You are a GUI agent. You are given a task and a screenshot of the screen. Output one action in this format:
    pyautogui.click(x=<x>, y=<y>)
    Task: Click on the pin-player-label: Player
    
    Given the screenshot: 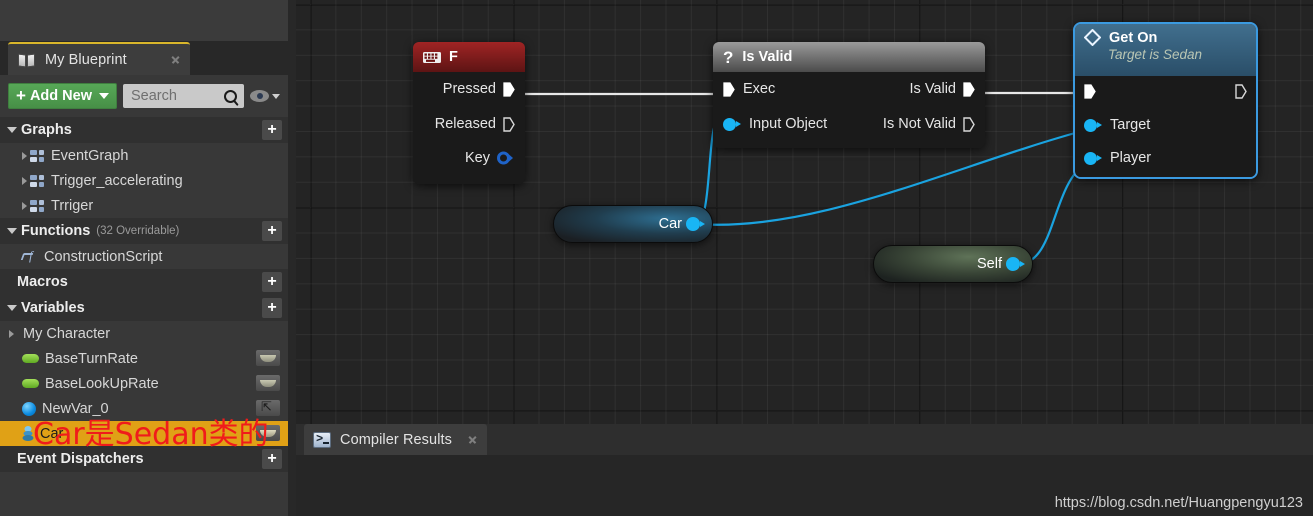 What is the action you would take?
    pyautogui.click(x=1131, y=158)
    